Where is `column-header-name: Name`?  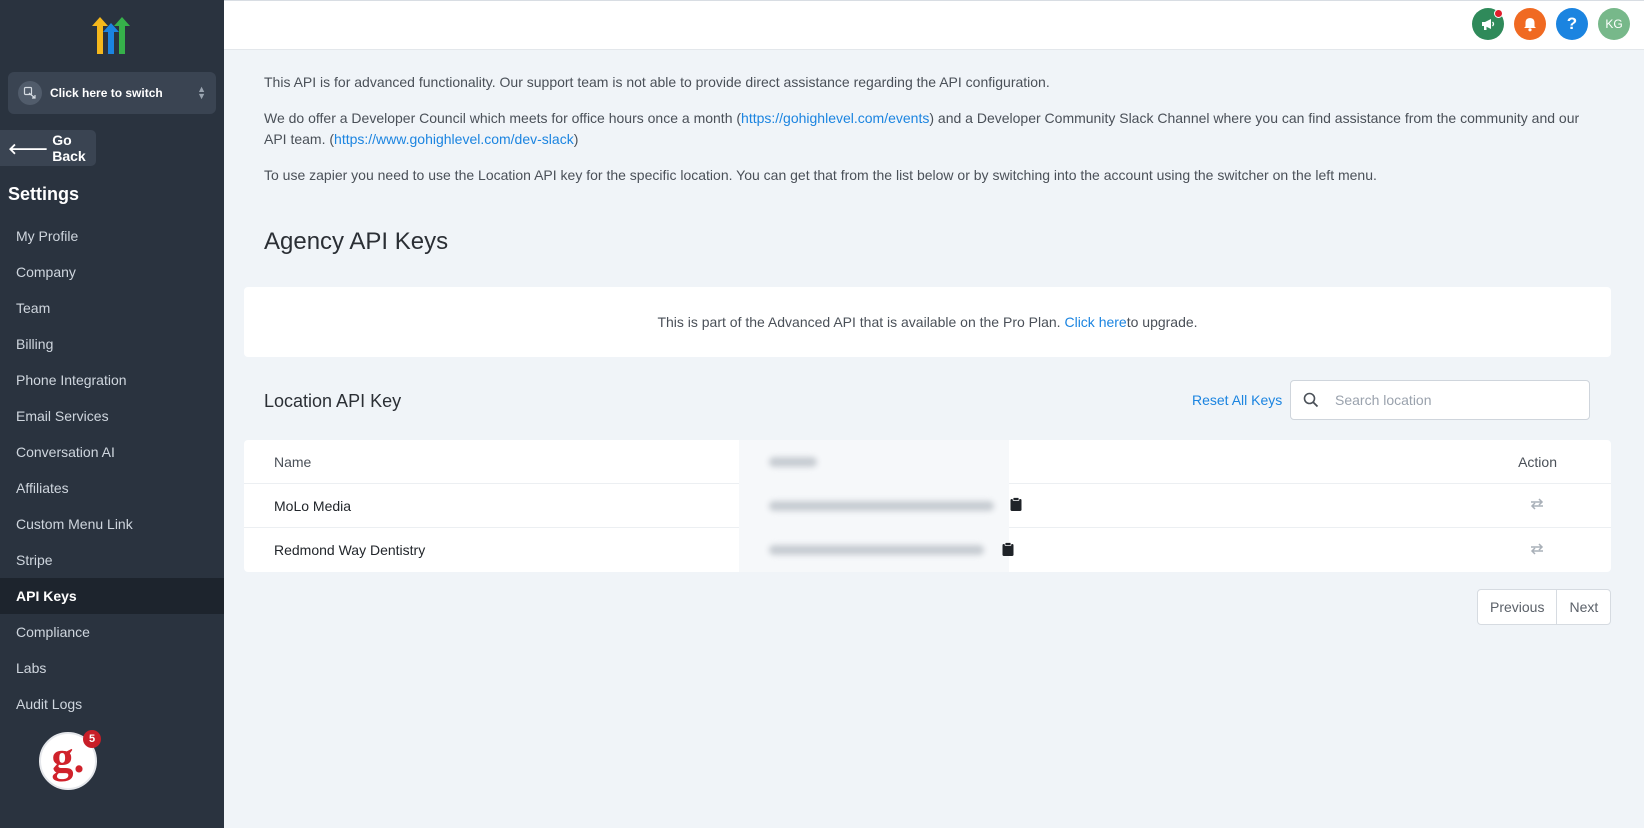 column-header-name: Name is located at coordinates (293, 461).